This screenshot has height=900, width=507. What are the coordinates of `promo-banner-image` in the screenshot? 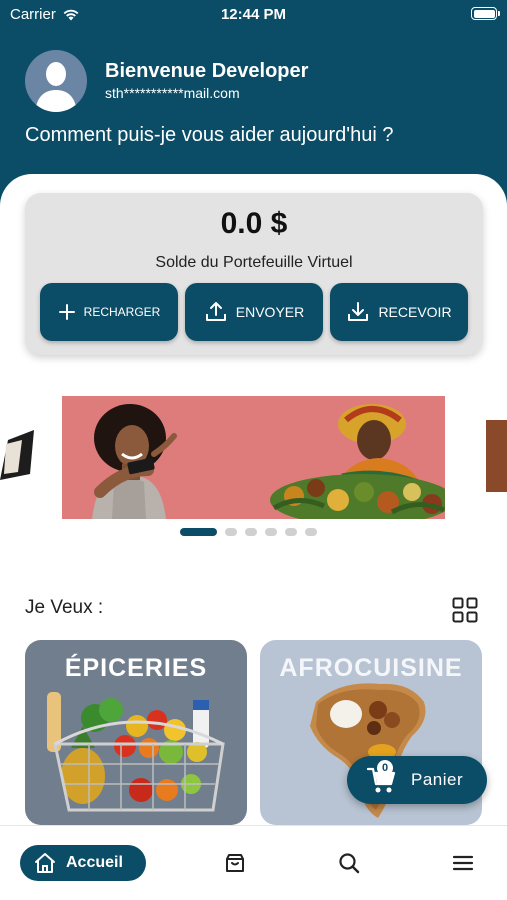 It's located at (253, 457).